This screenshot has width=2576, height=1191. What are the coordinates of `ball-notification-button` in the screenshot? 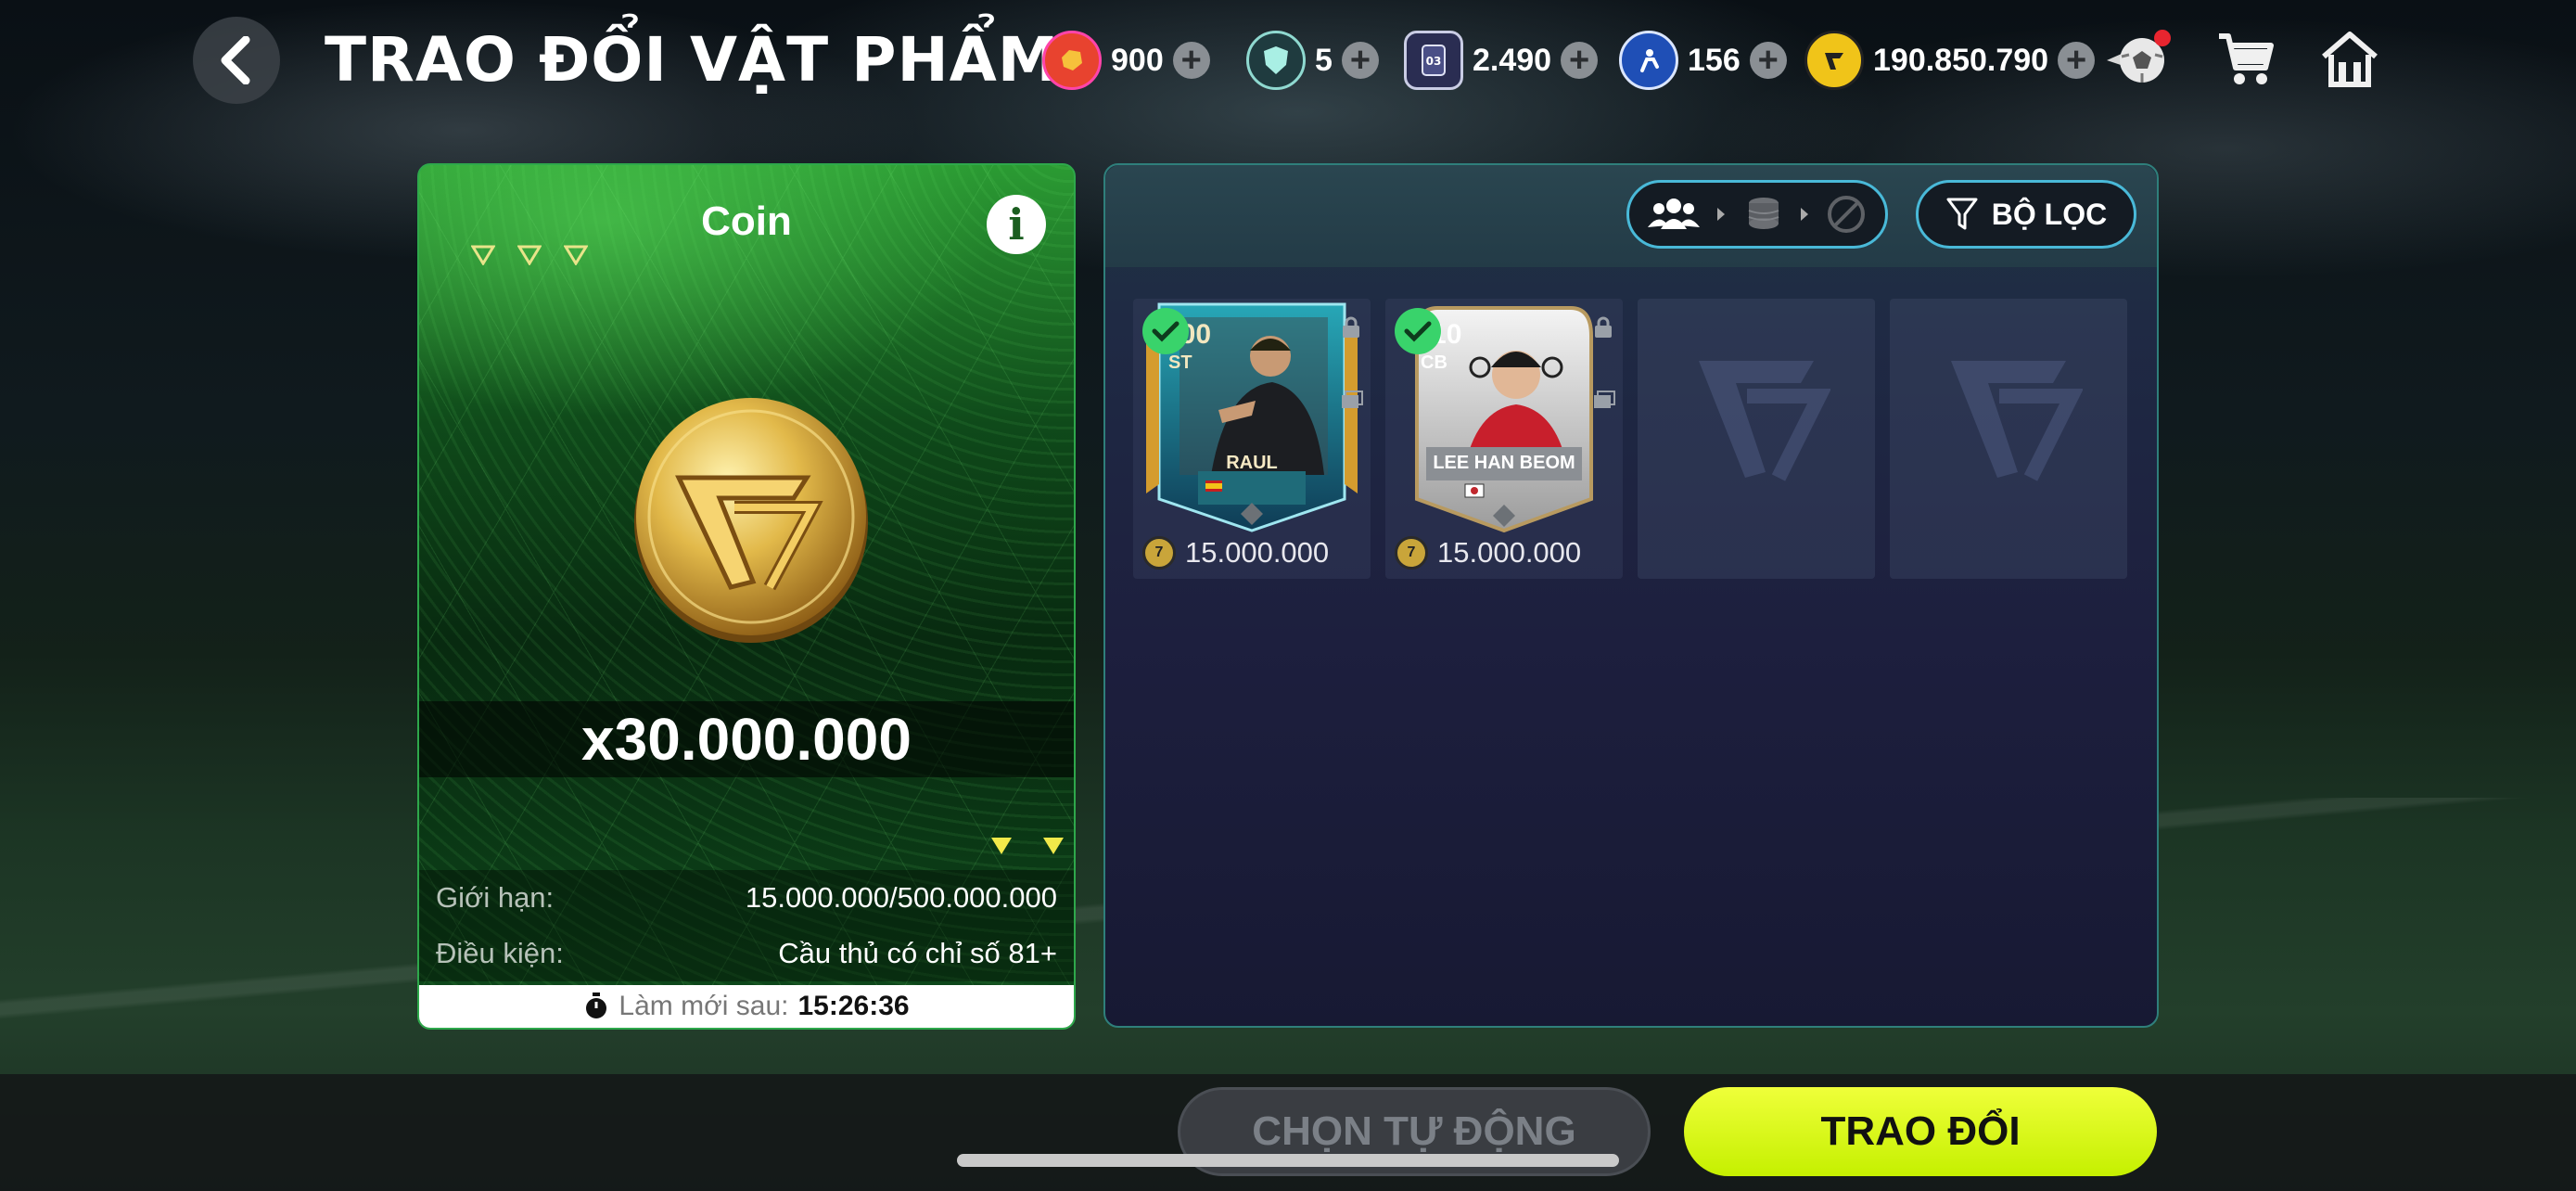 It's located at (2138, 60).